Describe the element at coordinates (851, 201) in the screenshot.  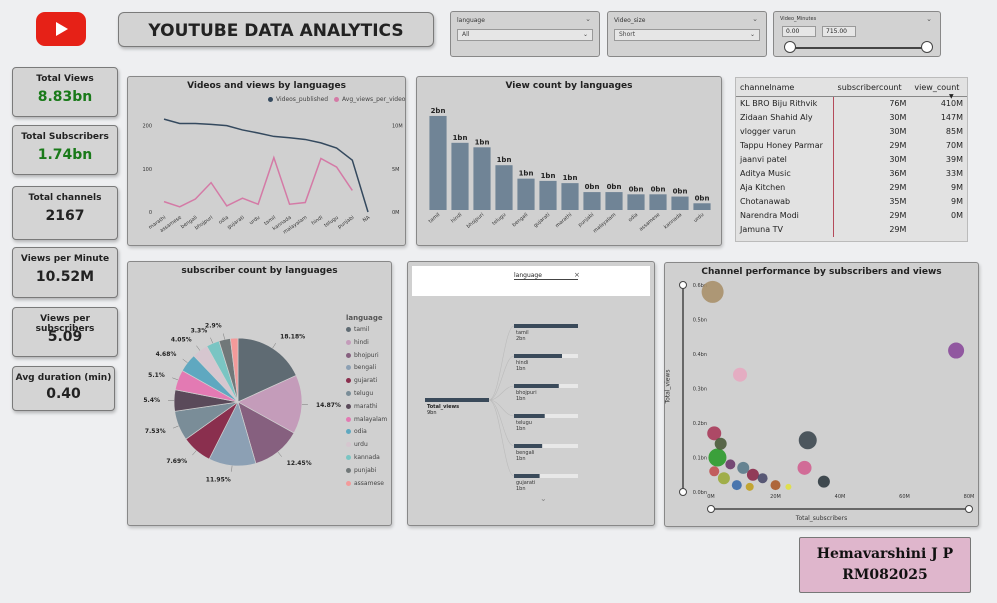
I see `table-row: Chotanawab 35M 9M` at that location.